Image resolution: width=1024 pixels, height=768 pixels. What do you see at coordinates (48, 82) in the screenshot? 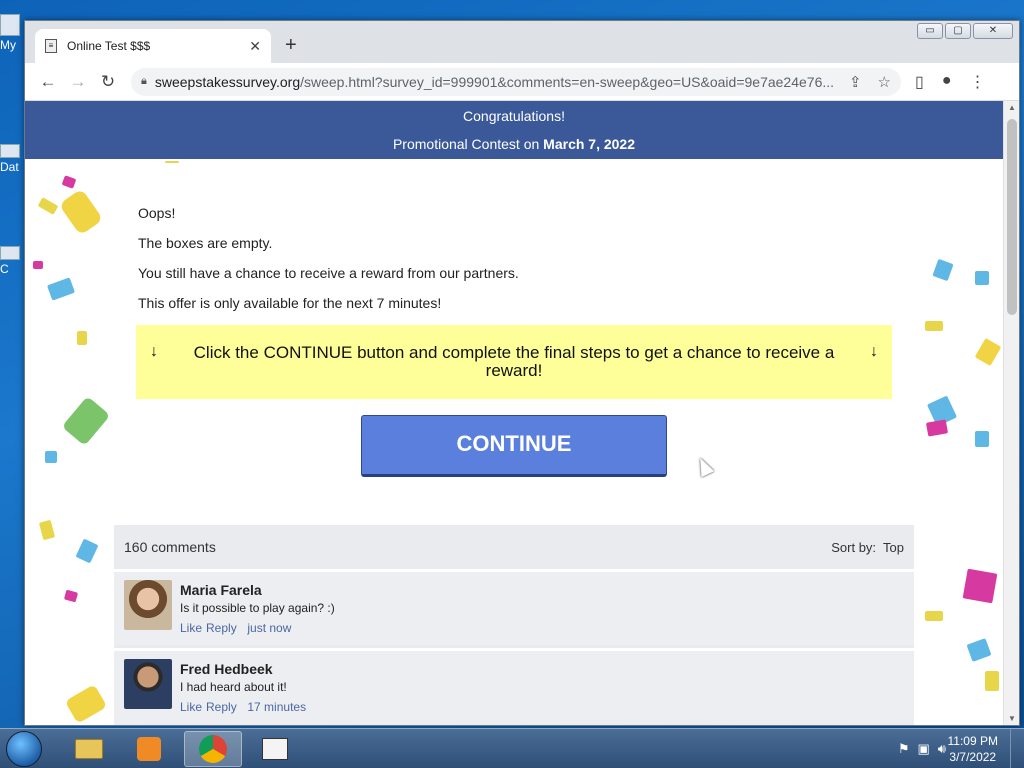
I see `back-button: ←` at bounding box center [48, 82].